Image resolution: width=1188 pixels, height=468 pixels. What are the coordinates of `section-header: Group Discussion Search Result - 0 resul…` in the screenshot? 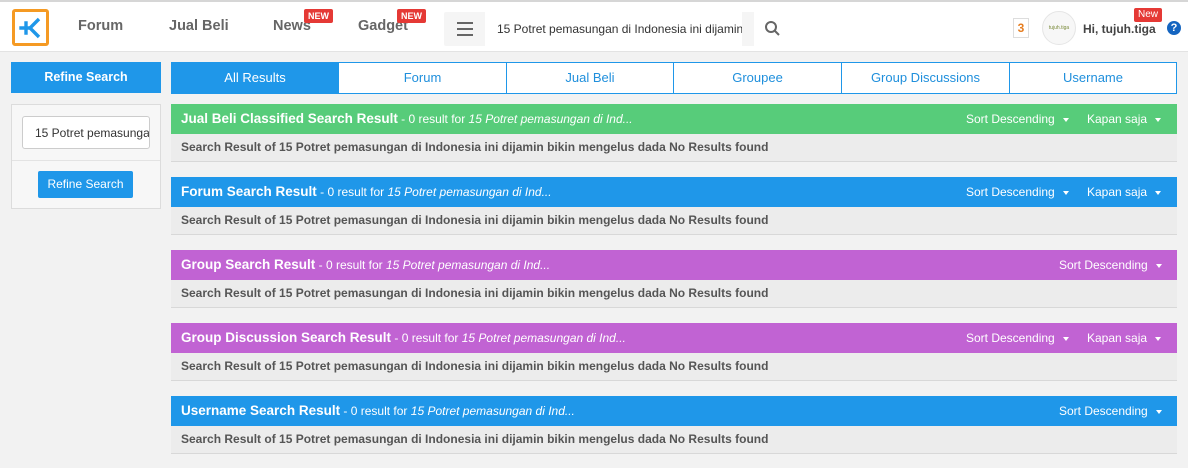 It's located at (674, 338).